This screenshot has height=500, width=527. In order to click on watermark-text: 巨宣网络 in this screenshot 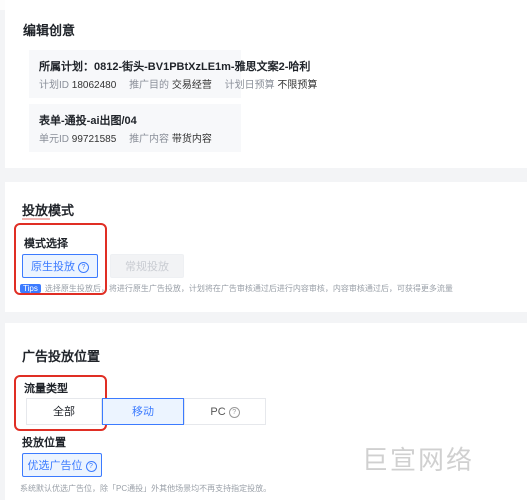, I will do `click(418, 461)`.